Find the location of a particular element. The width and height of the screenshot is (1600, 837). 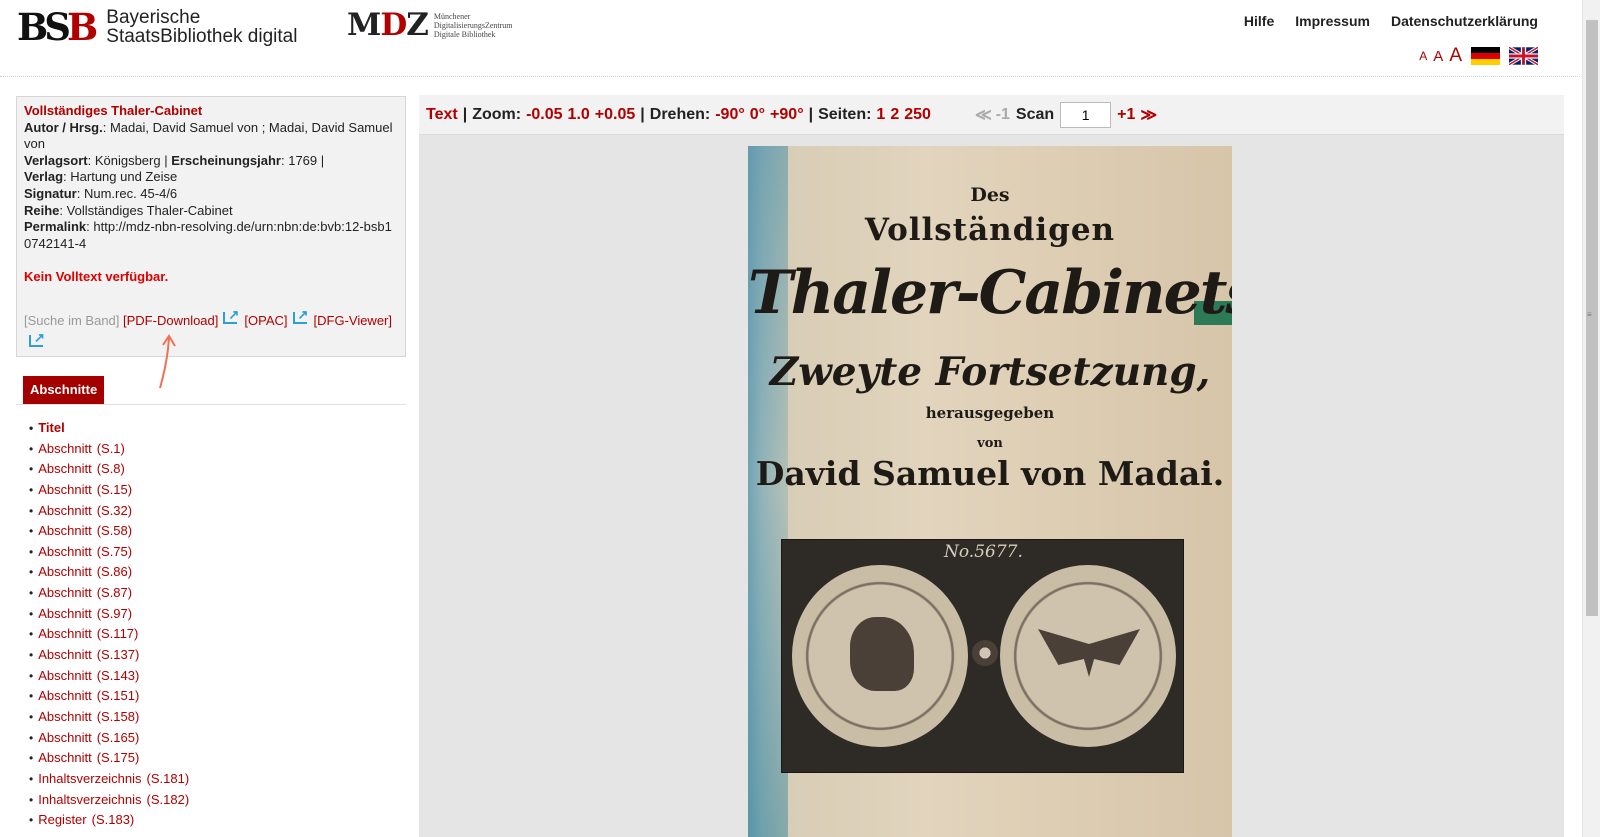

series-line: Reihe: Vollständiges Thaler-Cabinet is located at coordinates (128, 210).